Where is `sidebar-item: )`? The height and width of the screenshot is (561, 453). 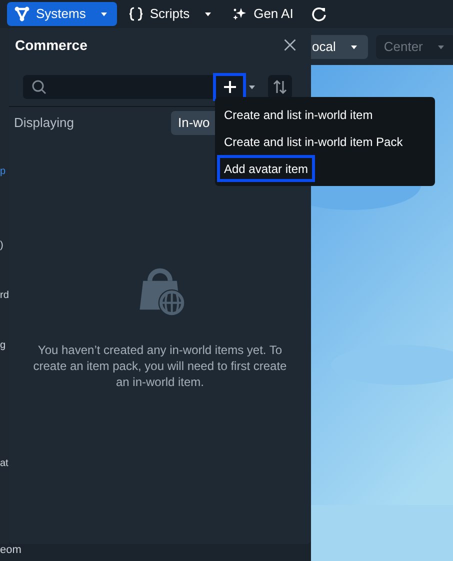
sidebar-item: ) is located at coordinates (2, 246).